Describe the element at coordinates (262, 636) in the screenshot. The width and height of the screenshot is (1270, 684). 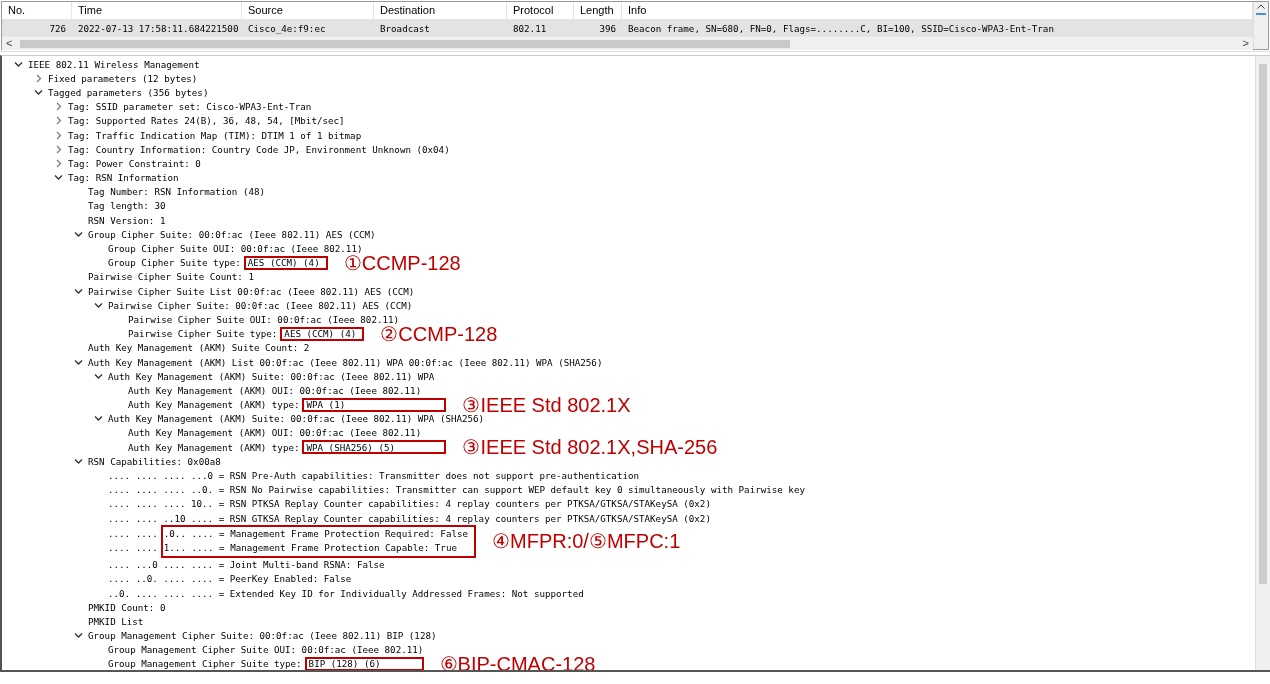
I see `tree-item: Group Management Cipher Suite: 00:0f:ac (Ieee 802.11) BIP (128)` at that location.